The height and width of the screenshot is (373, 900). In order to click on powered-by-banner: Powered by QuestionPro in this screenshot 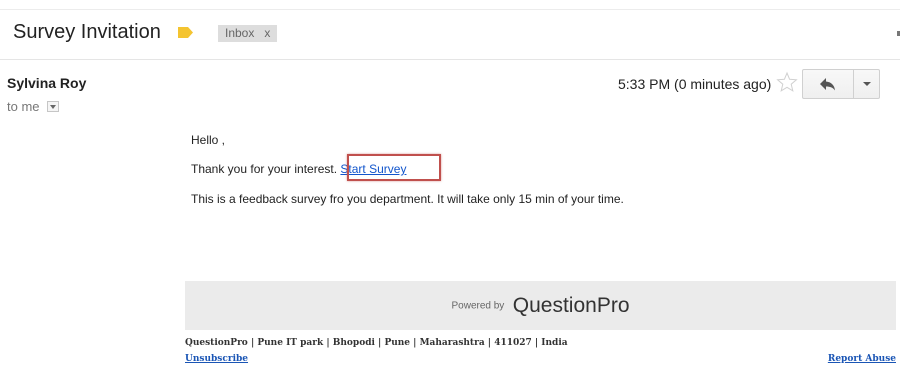, I will do `click(540, 305)`.